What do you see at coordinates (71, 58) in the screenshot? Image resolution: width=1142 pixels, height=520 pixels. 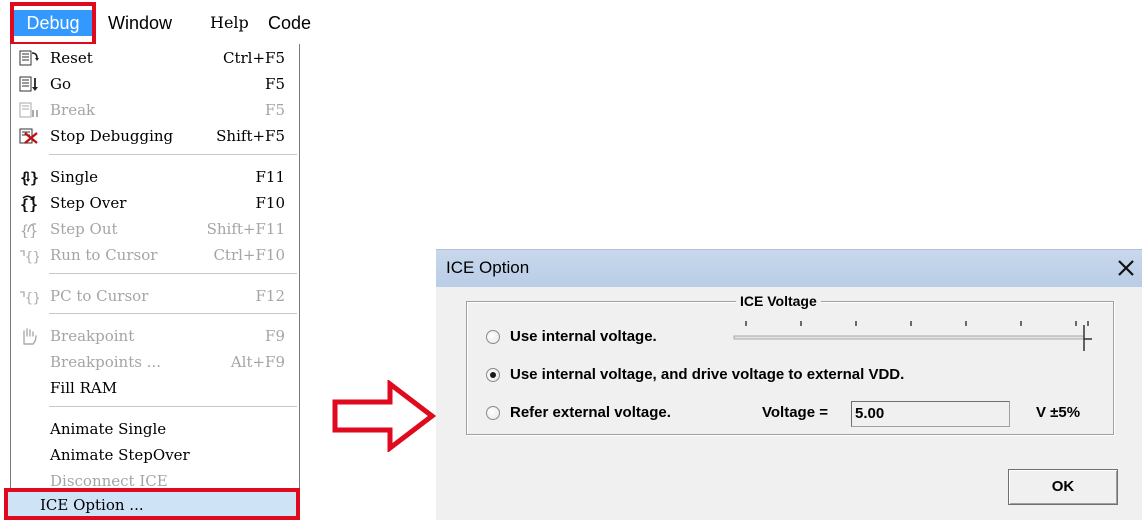 I see `reset-label: Reset` at bounding box center [71, 58].